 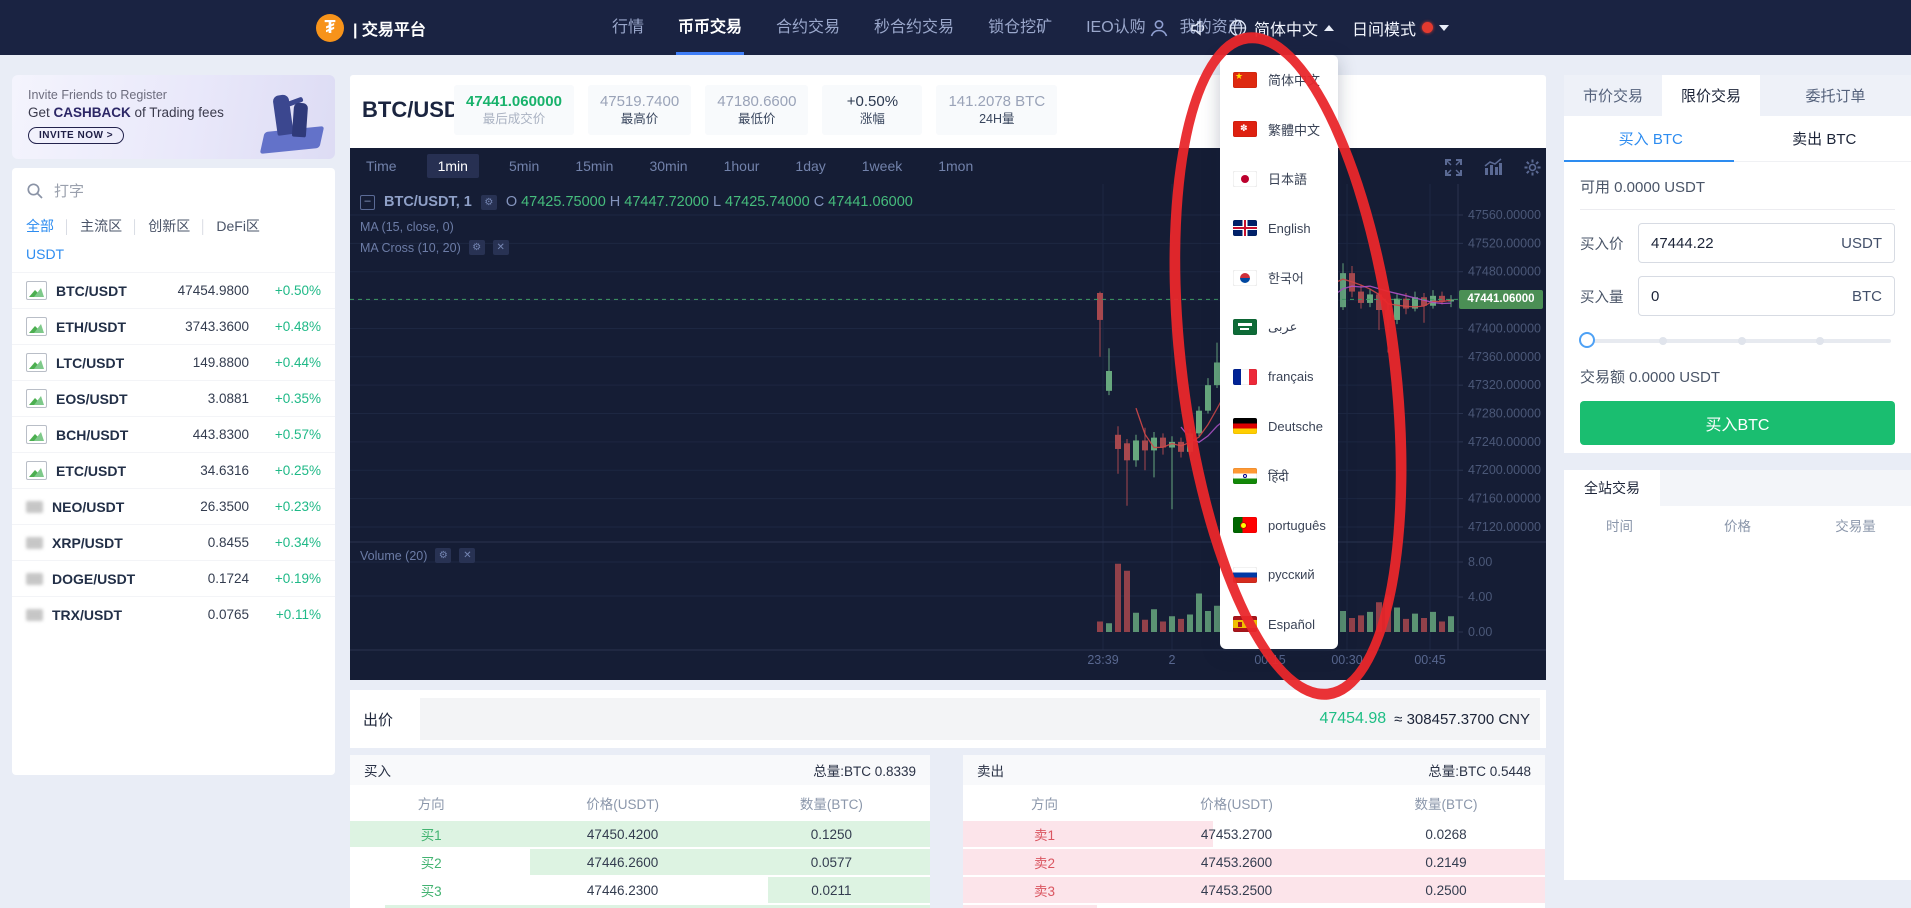 What do you see at coordinates (173, 542) in the screenshot?
I see `coin-row-XRP: XRP/USDT 0.8455 +0.34%` at bounding box center [173, 542].